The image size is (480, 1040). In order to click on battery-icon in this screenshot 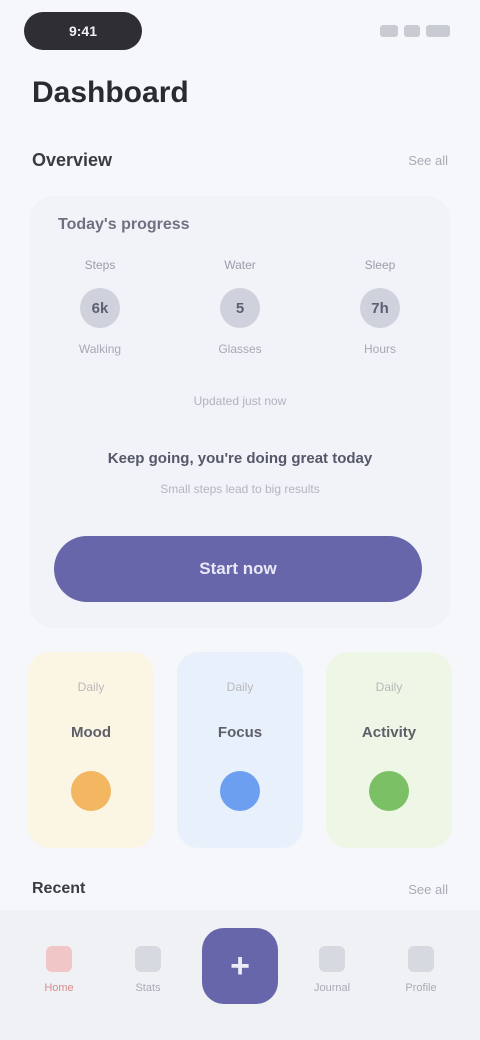, I will do `click(438, 31)`.